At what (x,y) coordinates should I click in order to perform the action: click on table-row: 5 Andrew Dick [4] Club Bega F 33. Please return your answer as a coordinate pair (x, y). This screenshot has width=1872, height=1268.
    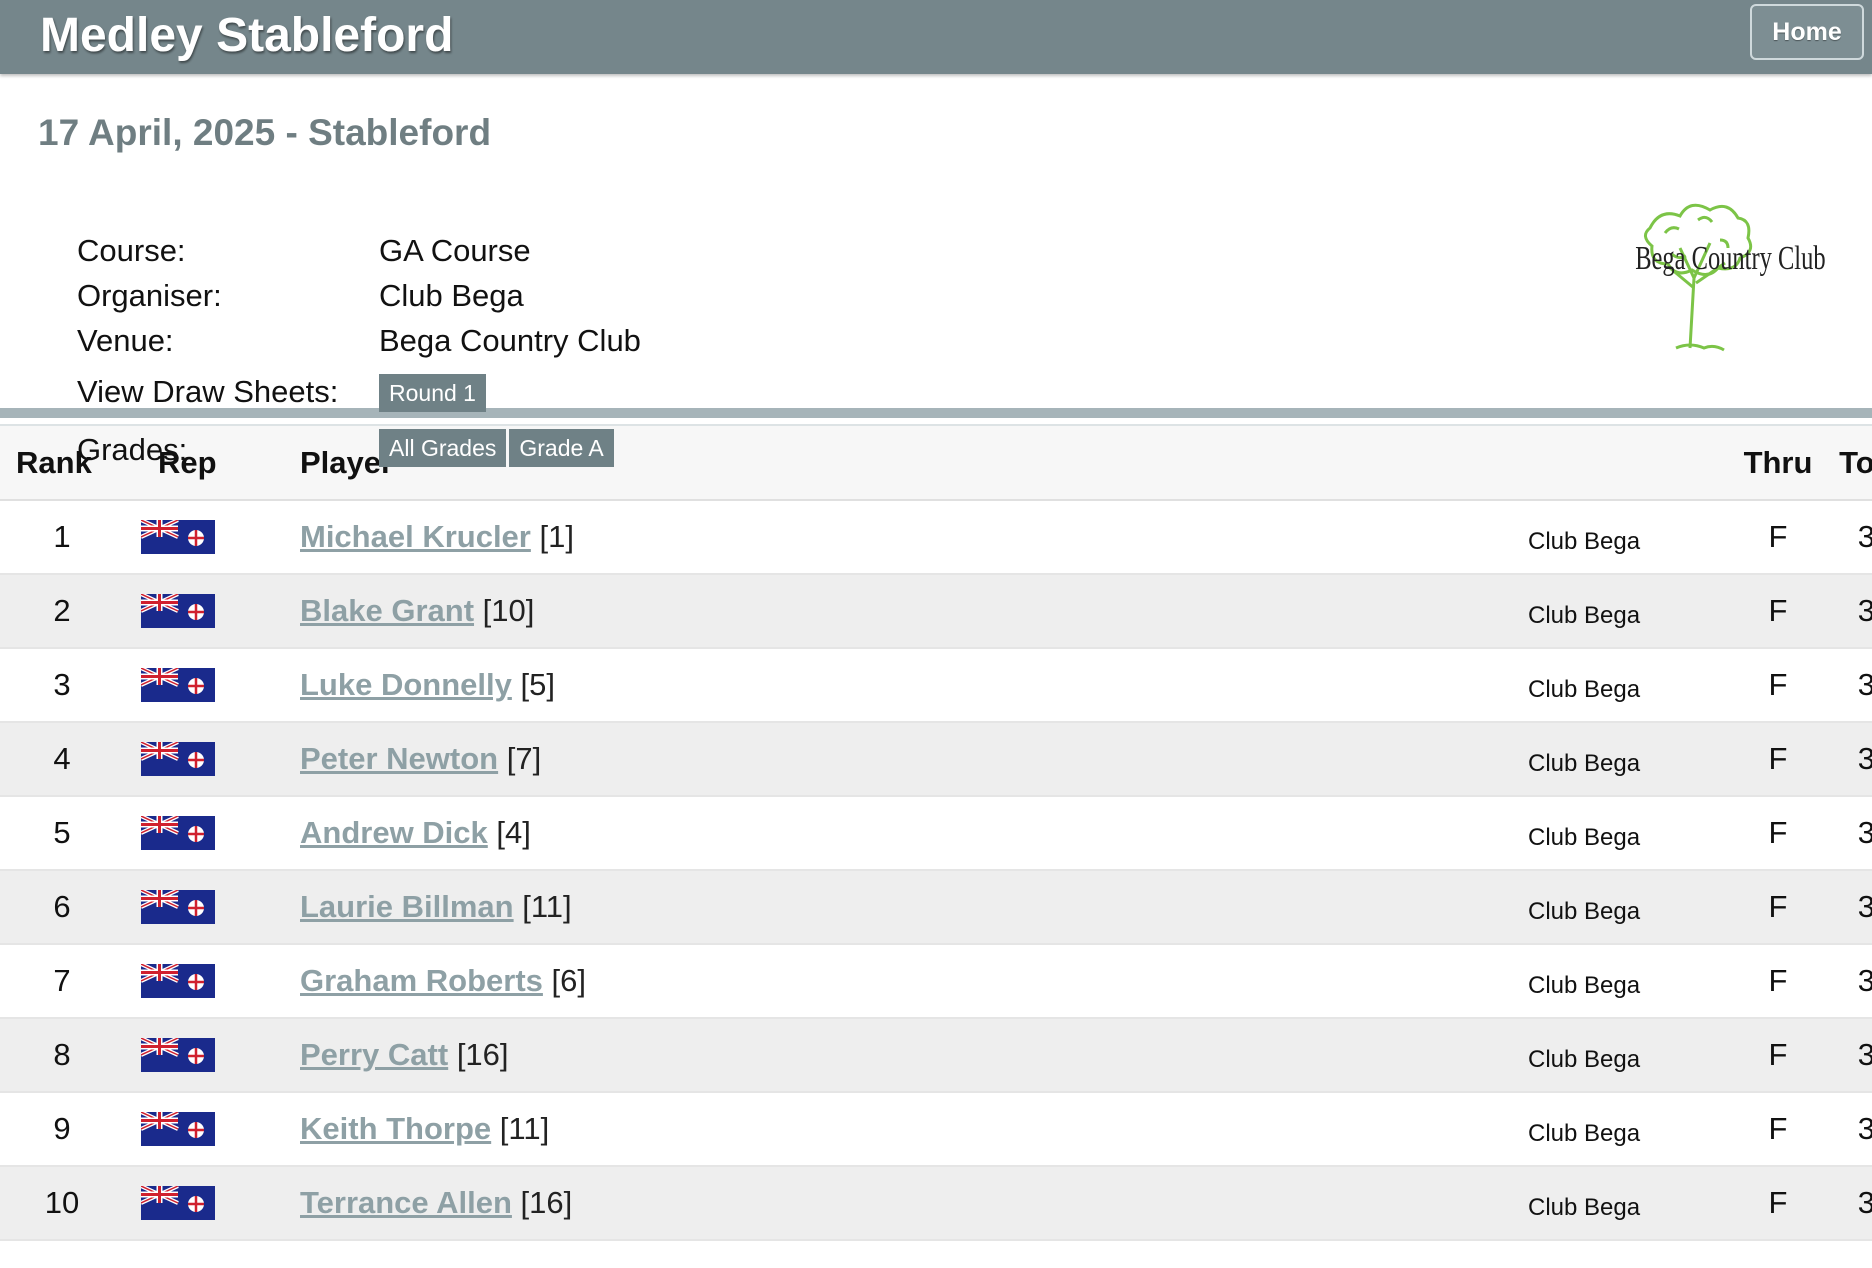
    Looking at the image, I should click on (936, 833).